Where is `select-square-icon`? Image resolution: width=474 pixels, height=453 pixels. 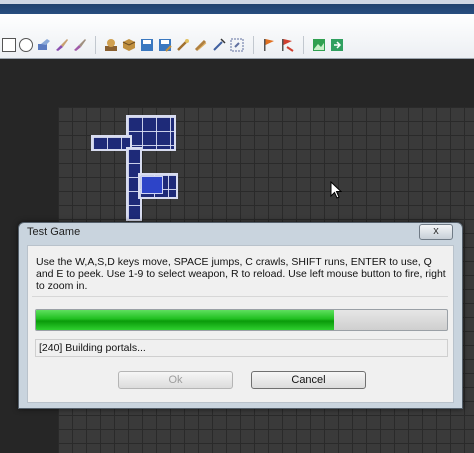 select-square-icon is located at coordinates (9, 45).